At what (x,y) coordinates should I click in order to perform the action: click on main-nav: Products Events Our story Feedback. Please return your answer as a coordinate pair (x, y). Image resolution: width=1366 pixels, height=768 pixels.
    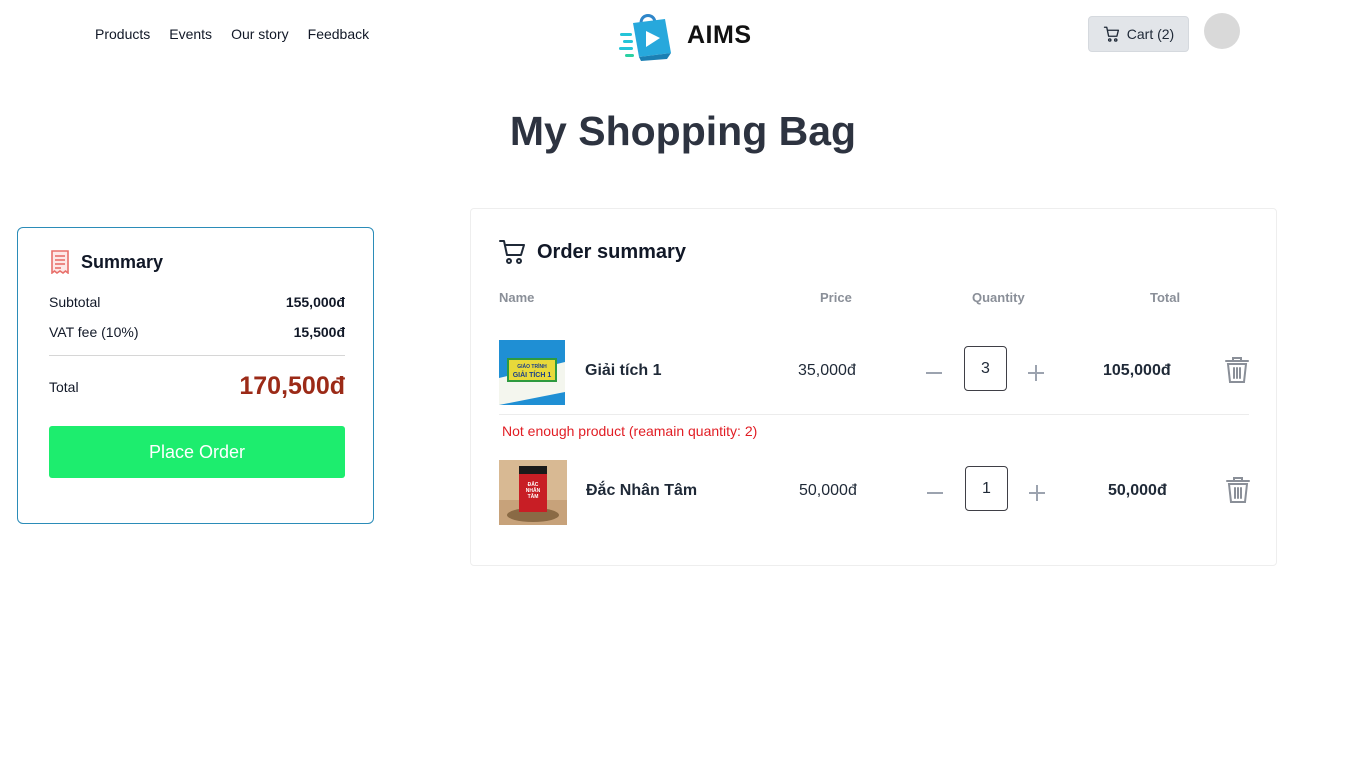
    Looking at the image, I should click on (232, 34).